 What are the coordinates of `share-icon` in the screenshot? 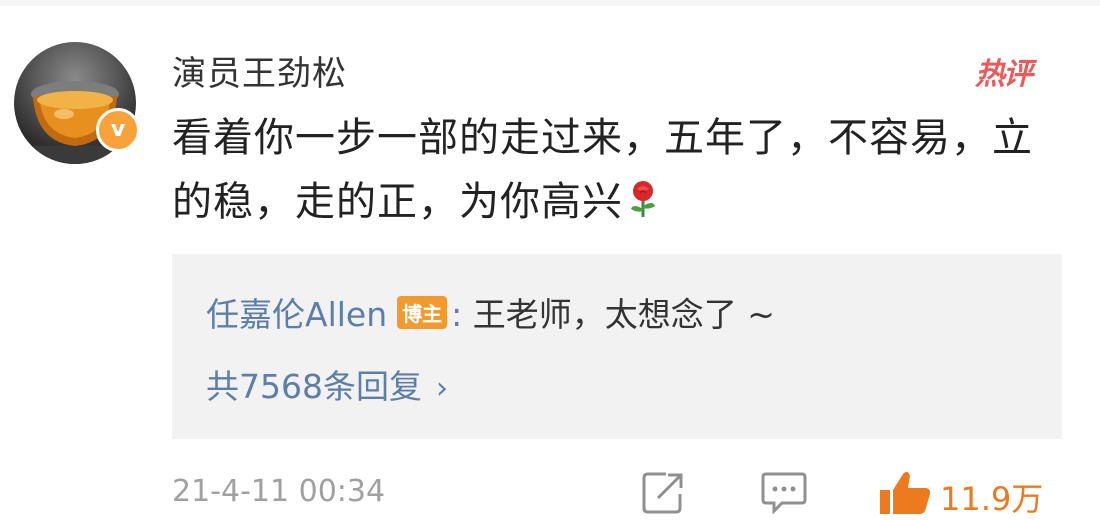 It's located at (662, 493).